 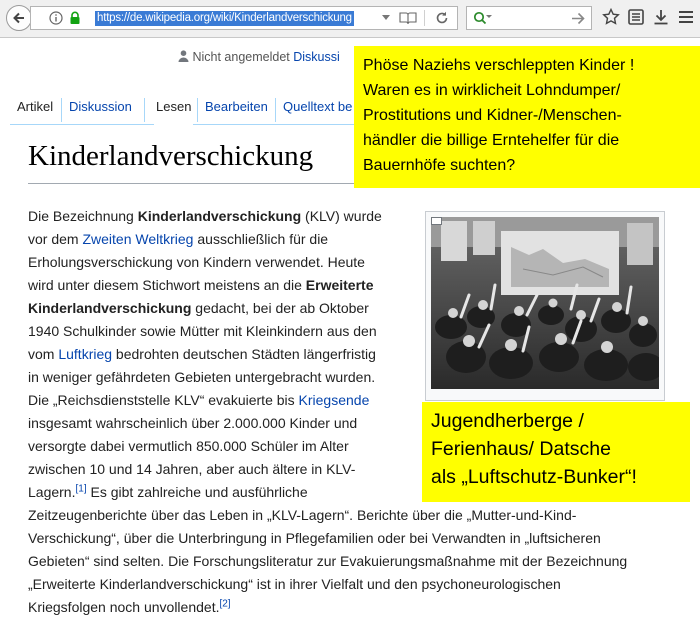 What do you see at coordinates (686, 17) in the screenshot?
I see `menu-icon` at bounding box center [686, 17].